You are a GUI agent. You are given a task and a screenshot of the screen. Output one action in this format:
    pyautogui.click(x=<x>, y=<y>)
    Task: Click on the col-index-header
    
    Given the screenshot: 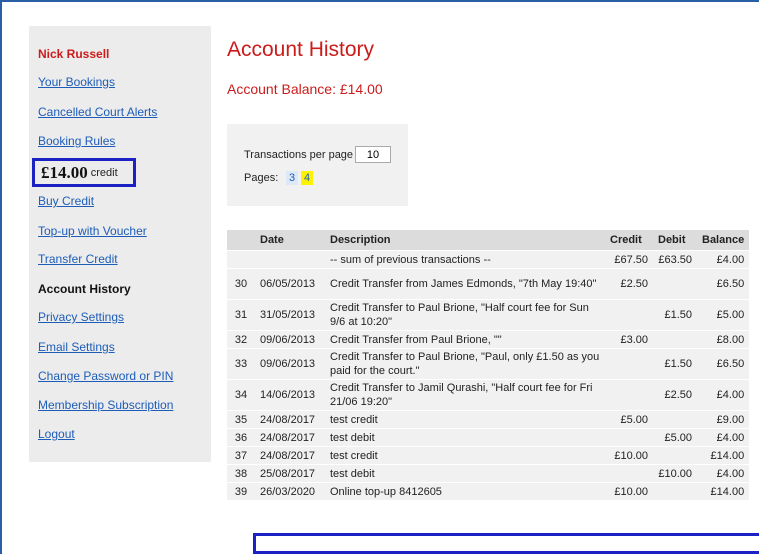 What is the action you would take?
    pyautogui.click(x=241, y=240)
    